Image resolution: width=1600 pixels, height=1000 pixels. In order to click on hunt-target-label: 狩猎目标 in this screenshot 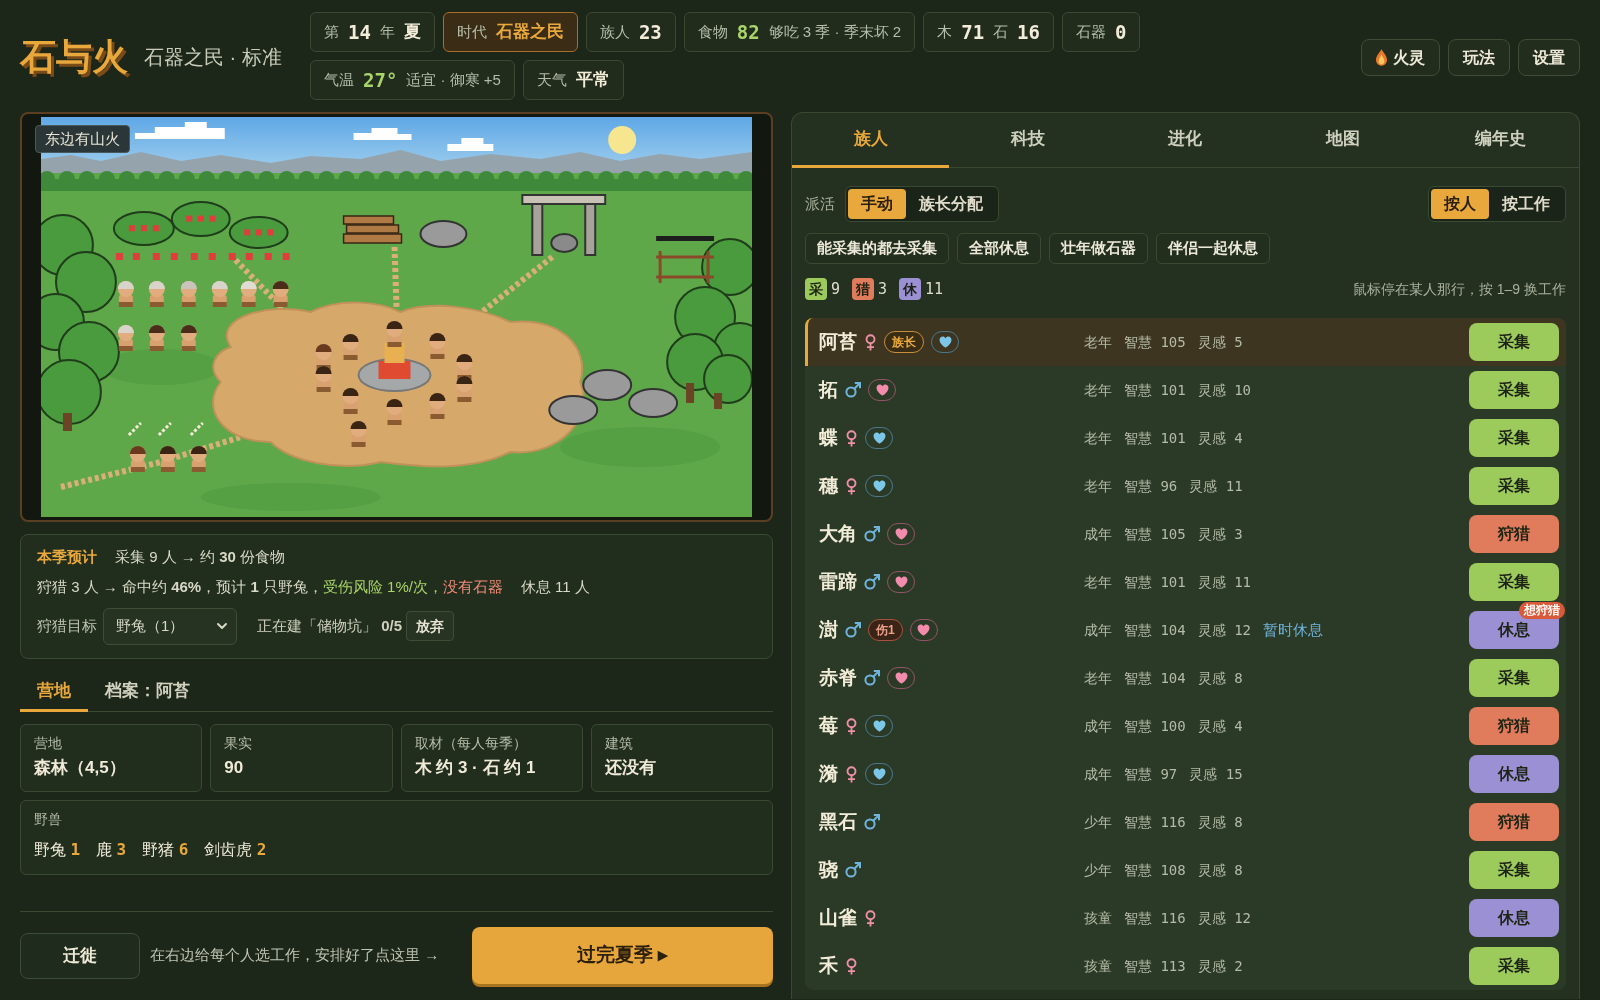, I will do `click(67, 625)`.